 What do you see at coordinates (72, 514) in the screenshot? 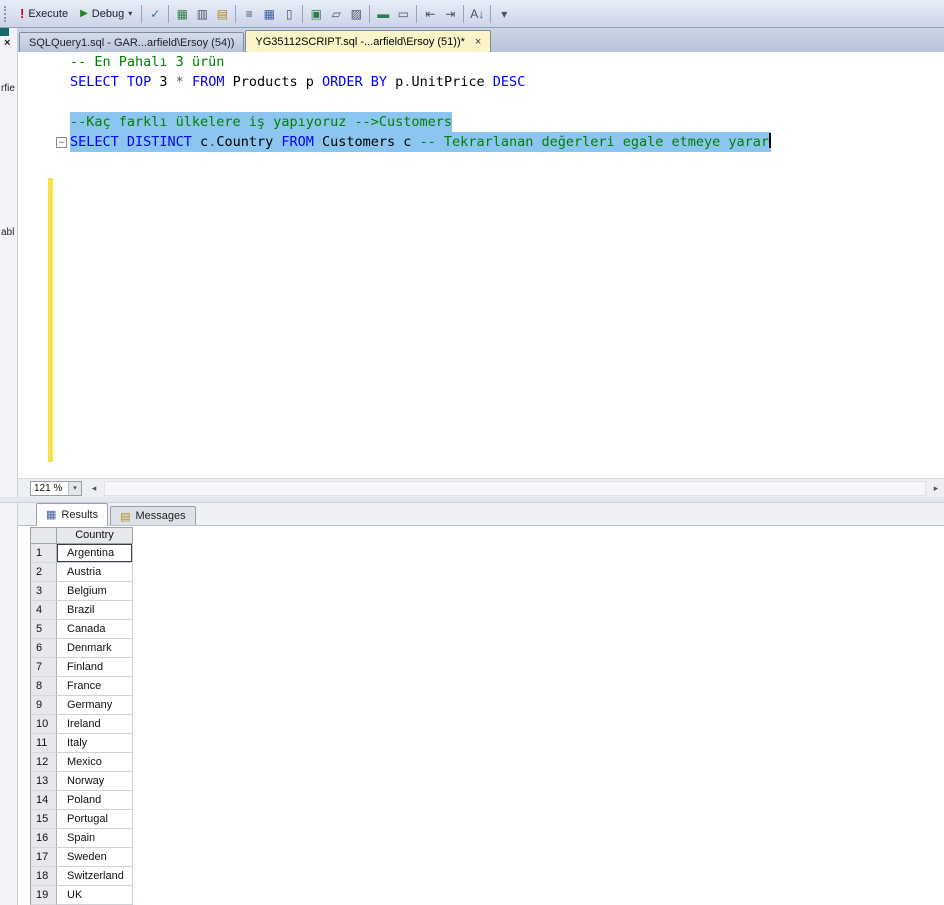
I see `tab-results: ▦ Results` at bounding box center [72, 514].